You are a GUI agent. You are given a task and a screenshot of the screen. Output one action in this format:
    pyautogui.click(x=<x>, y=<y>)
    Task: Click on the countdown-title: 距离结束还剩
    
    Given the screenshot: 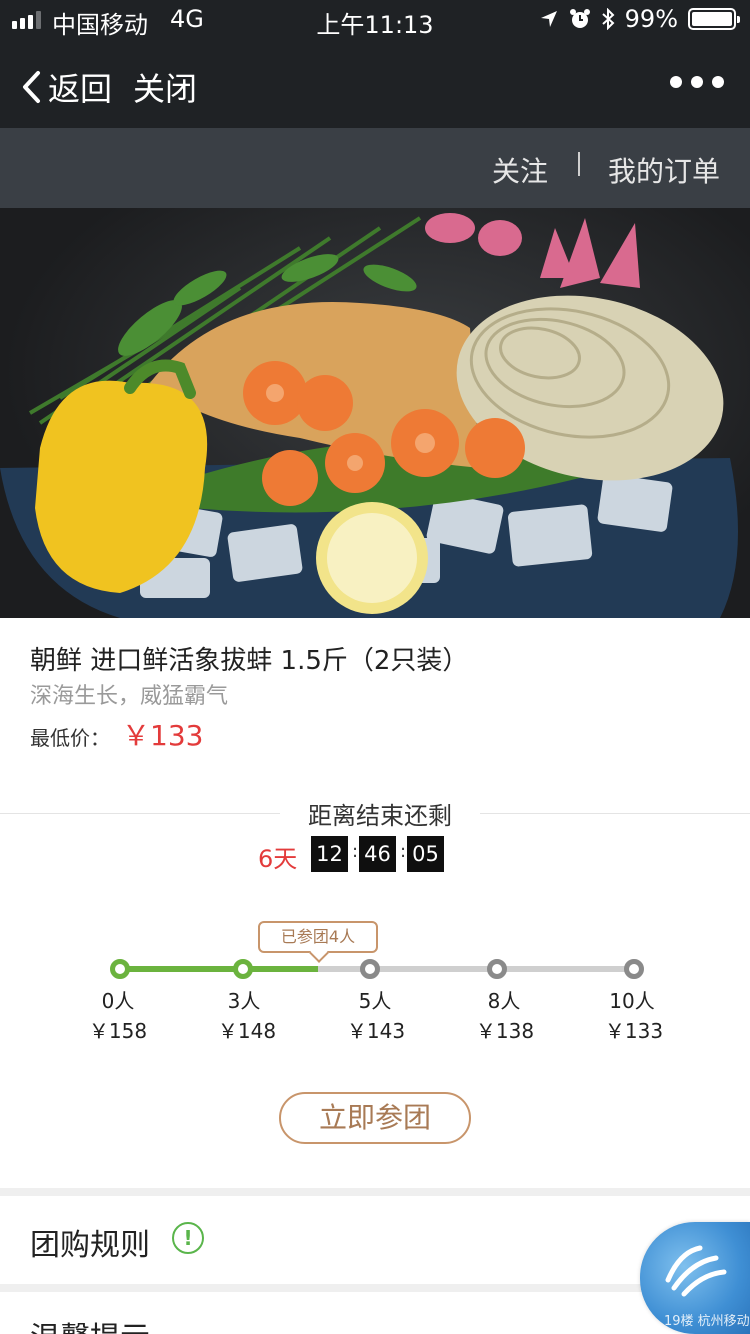 What is the action you would take?
    pyautogui.click(x=380, y=813)
    